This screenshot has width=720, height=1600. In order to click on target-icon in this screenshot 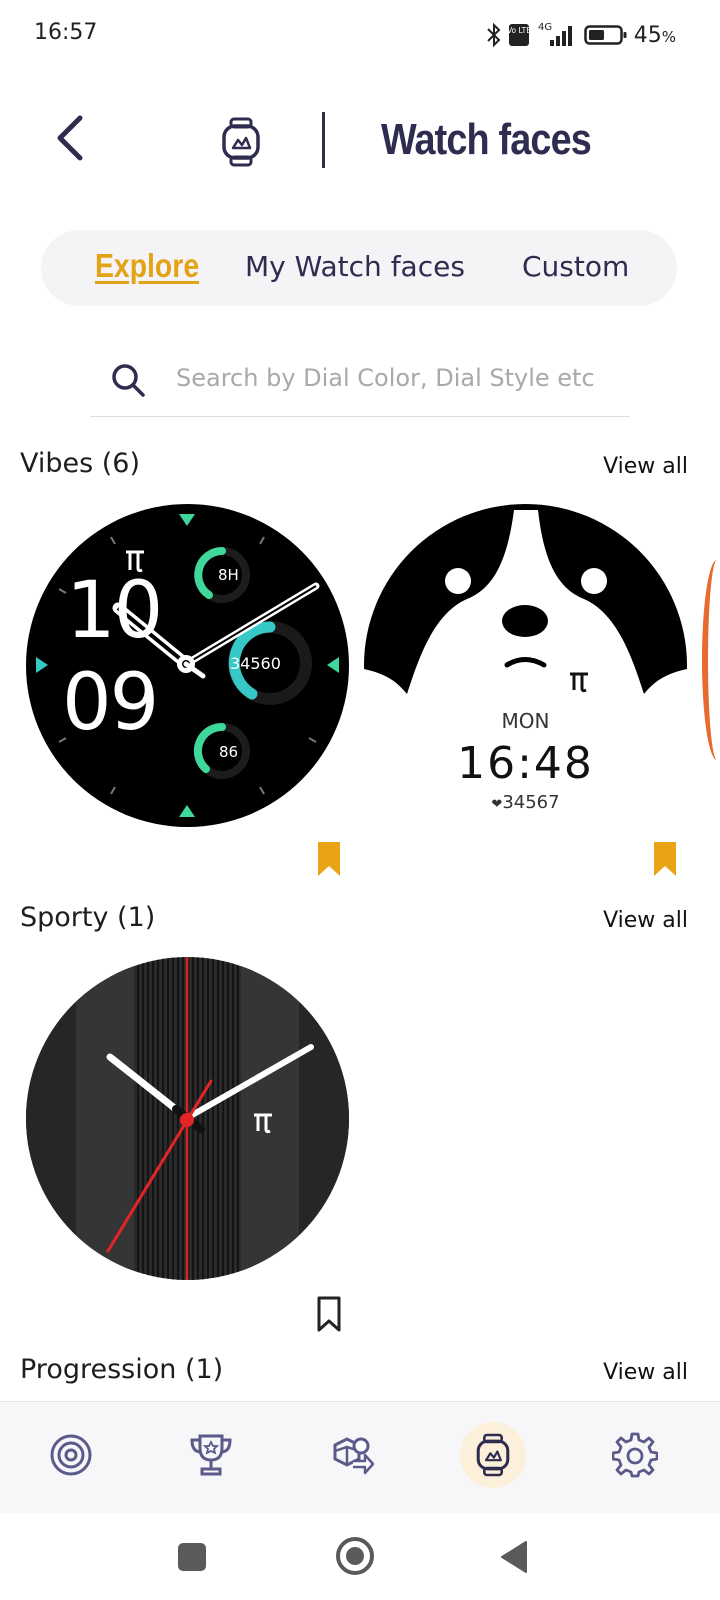, I will do `click(71, 1455)`.